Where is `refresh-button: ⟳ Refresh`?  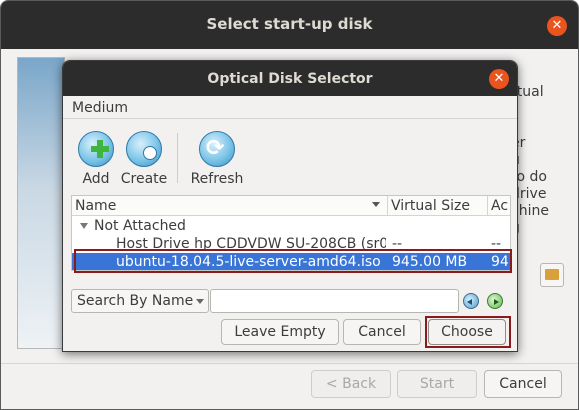
refresh-button: ⟳ Refresh is located at coordinates (217, 157).